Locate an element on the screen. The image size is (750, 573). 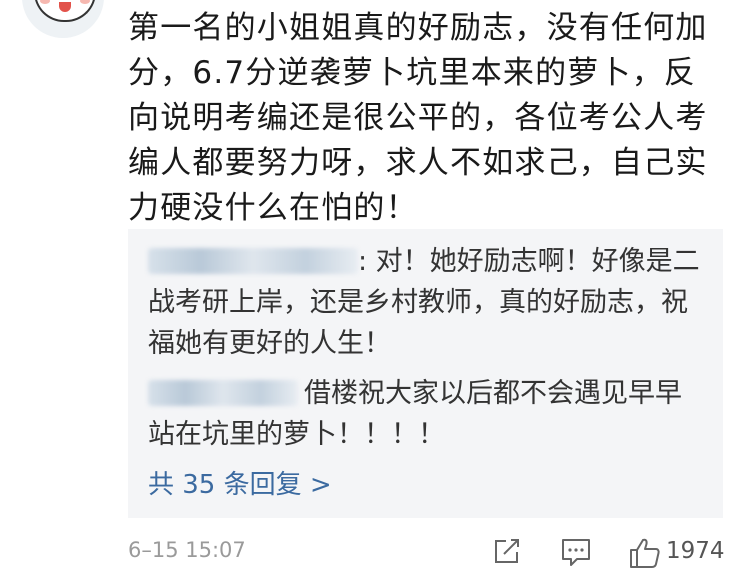
like-count: 1974 is located at coordinates (695, 551).